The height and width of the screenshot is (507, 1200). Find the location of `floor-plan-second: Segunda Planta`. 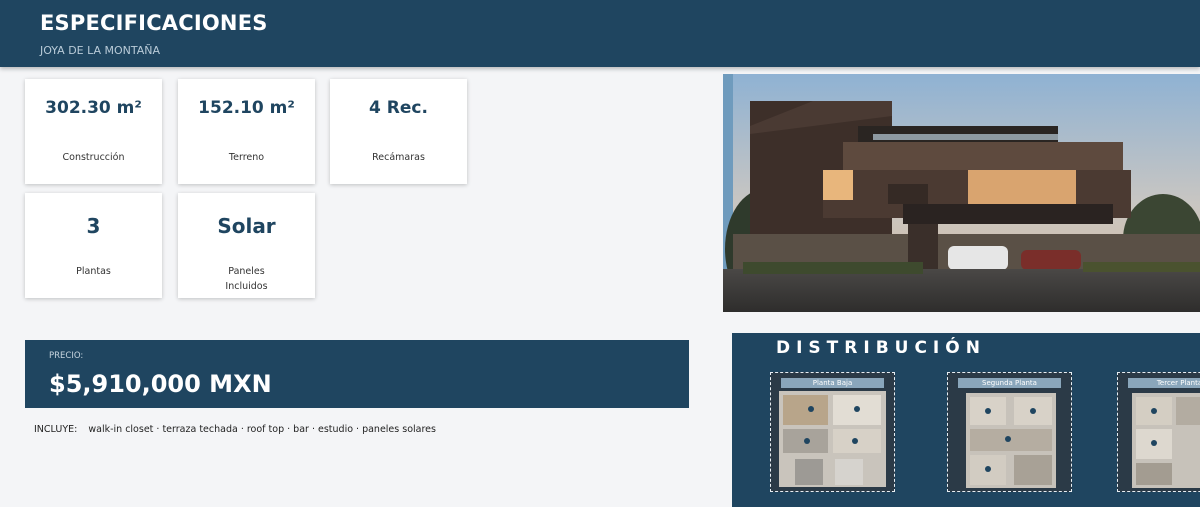

floor-plan-second: Segunda Planta is located at coordinates (1009, 432).